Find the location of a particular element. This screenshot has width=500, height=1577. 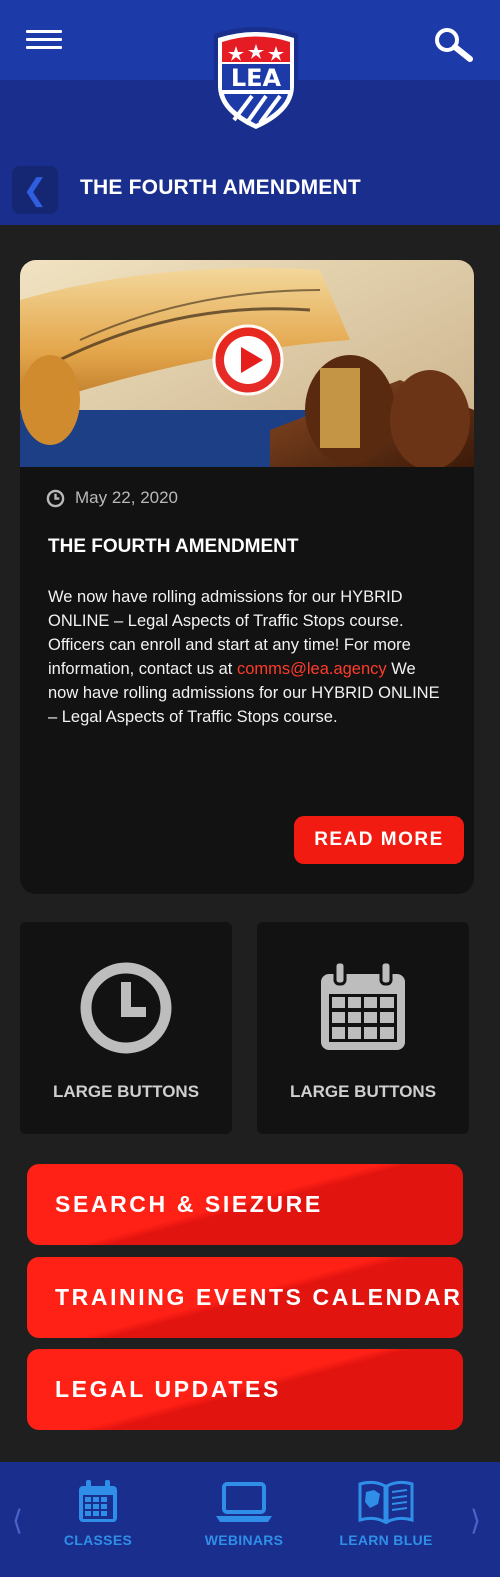

nav-prev-arrow: ⟨ is located at coordinates (17, 1520).